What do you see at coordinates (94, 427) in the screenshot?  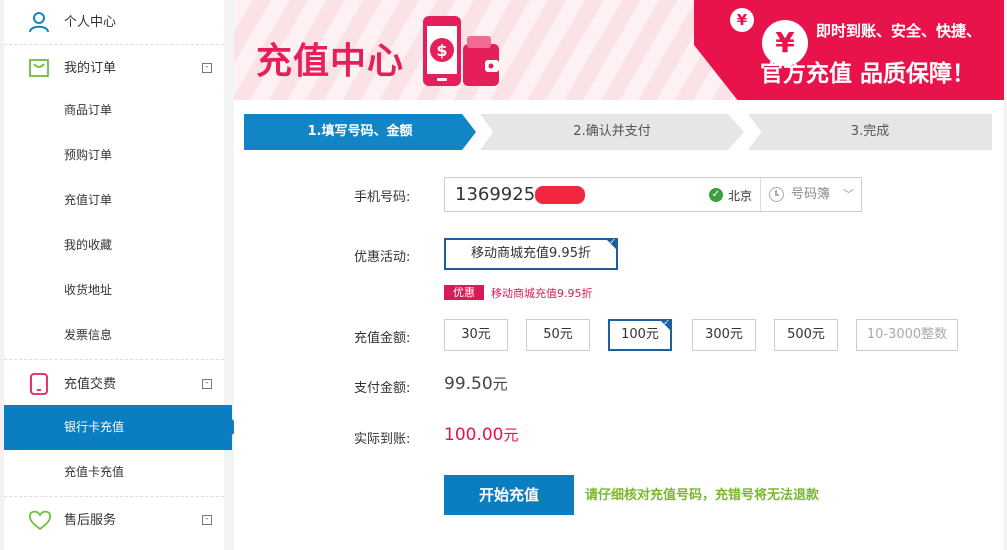 I see `sidebar-item-label: 银行卡充值` at bounding box center [94, 427].